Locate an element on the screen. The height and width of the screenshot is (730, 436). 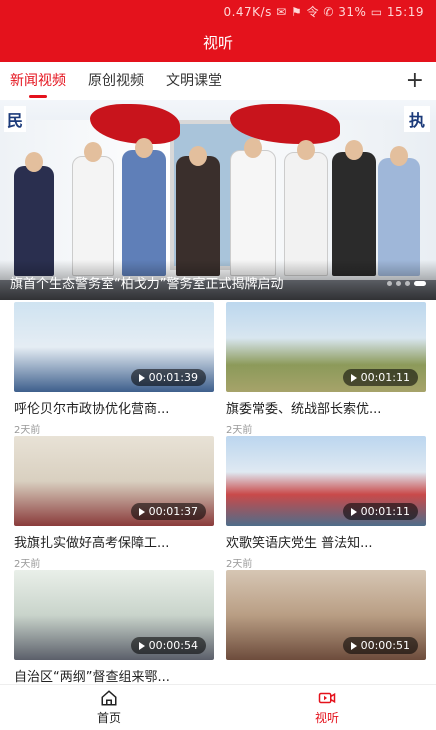
video-card: 00:01:11 旗委常委、统战部长索优... 2天前 is located at coordinates (326, 369).